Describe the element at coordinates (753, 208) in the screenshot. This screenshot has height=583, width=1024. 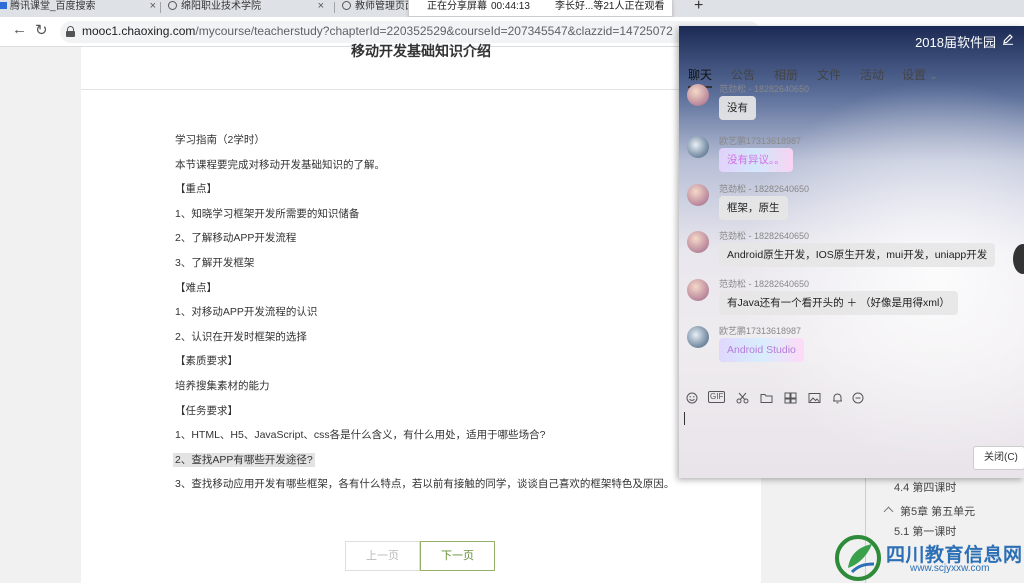
I see `message-bubble: 框架，原生` at that location.